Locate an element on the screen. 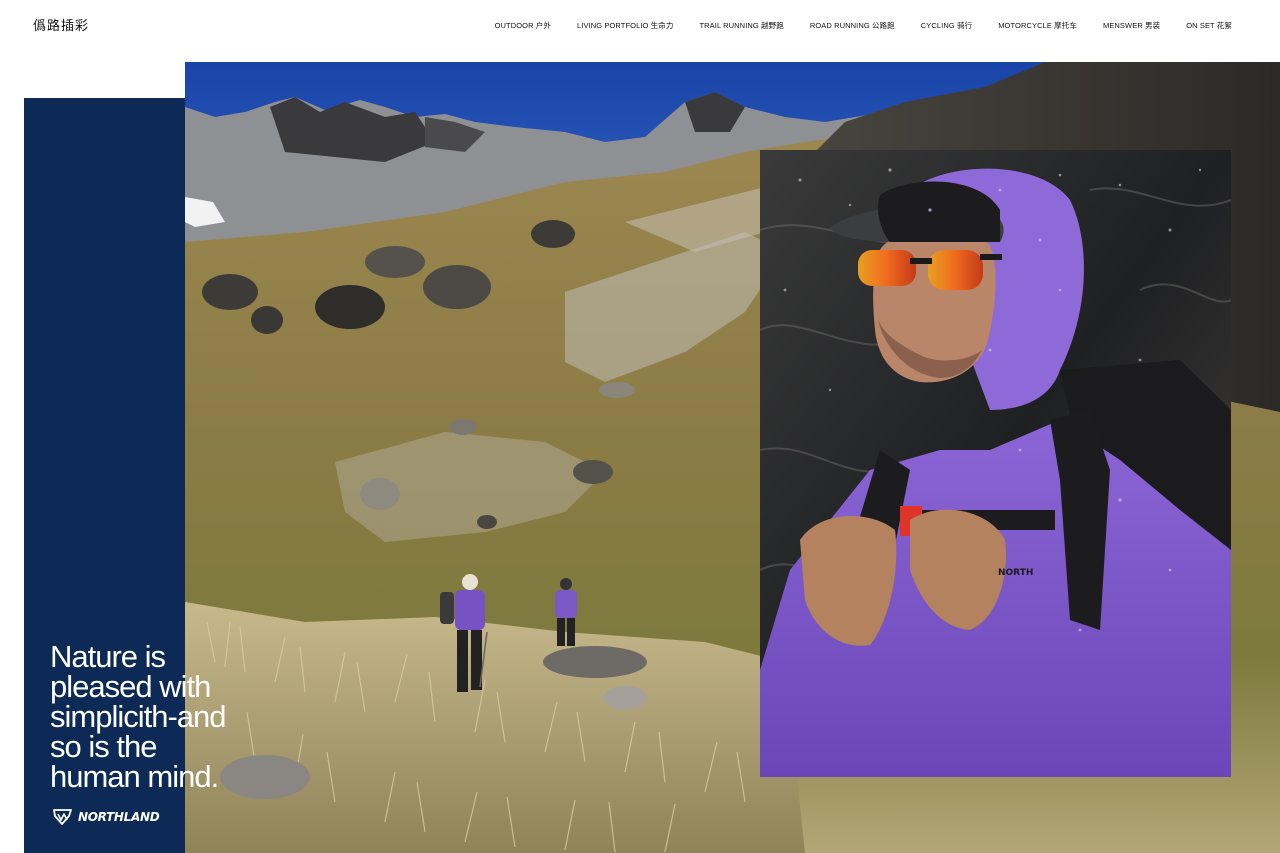 The width and height of the screenshot is (1280, 853). headline-line: human mind. is located at coordinates (134, 776).